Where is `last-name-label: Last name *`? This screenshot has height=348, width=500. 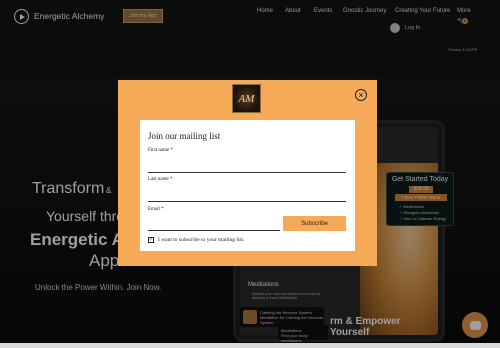
last-name-label: Last name * is located at coordinates (160, 179).